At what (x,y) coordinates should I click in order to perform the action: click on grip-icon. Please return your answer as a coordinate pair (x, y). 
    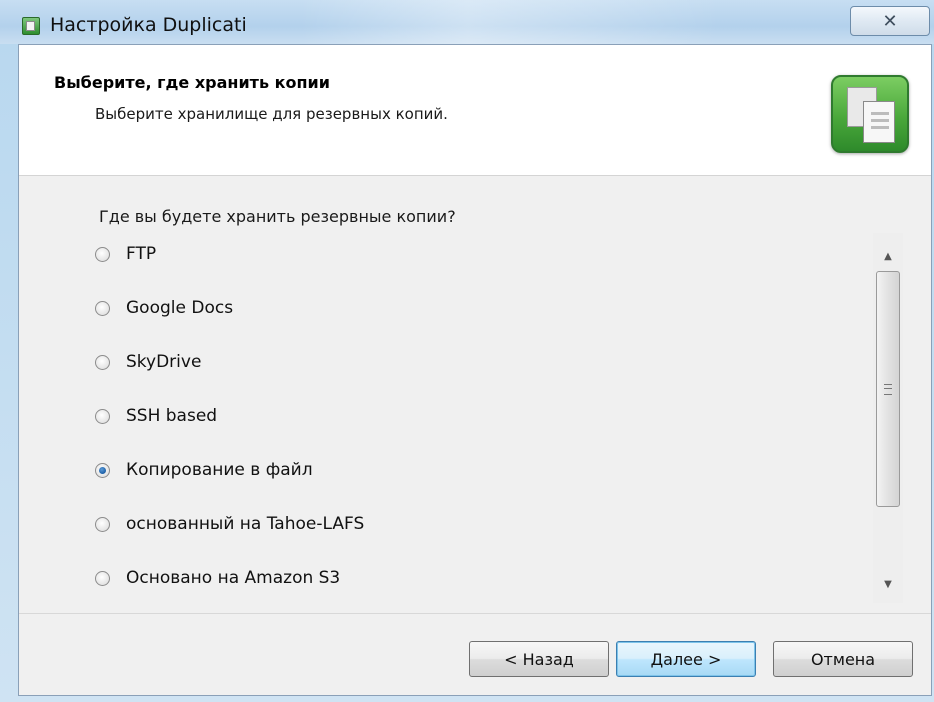
    Looking at the image, I should click on (888, 389).